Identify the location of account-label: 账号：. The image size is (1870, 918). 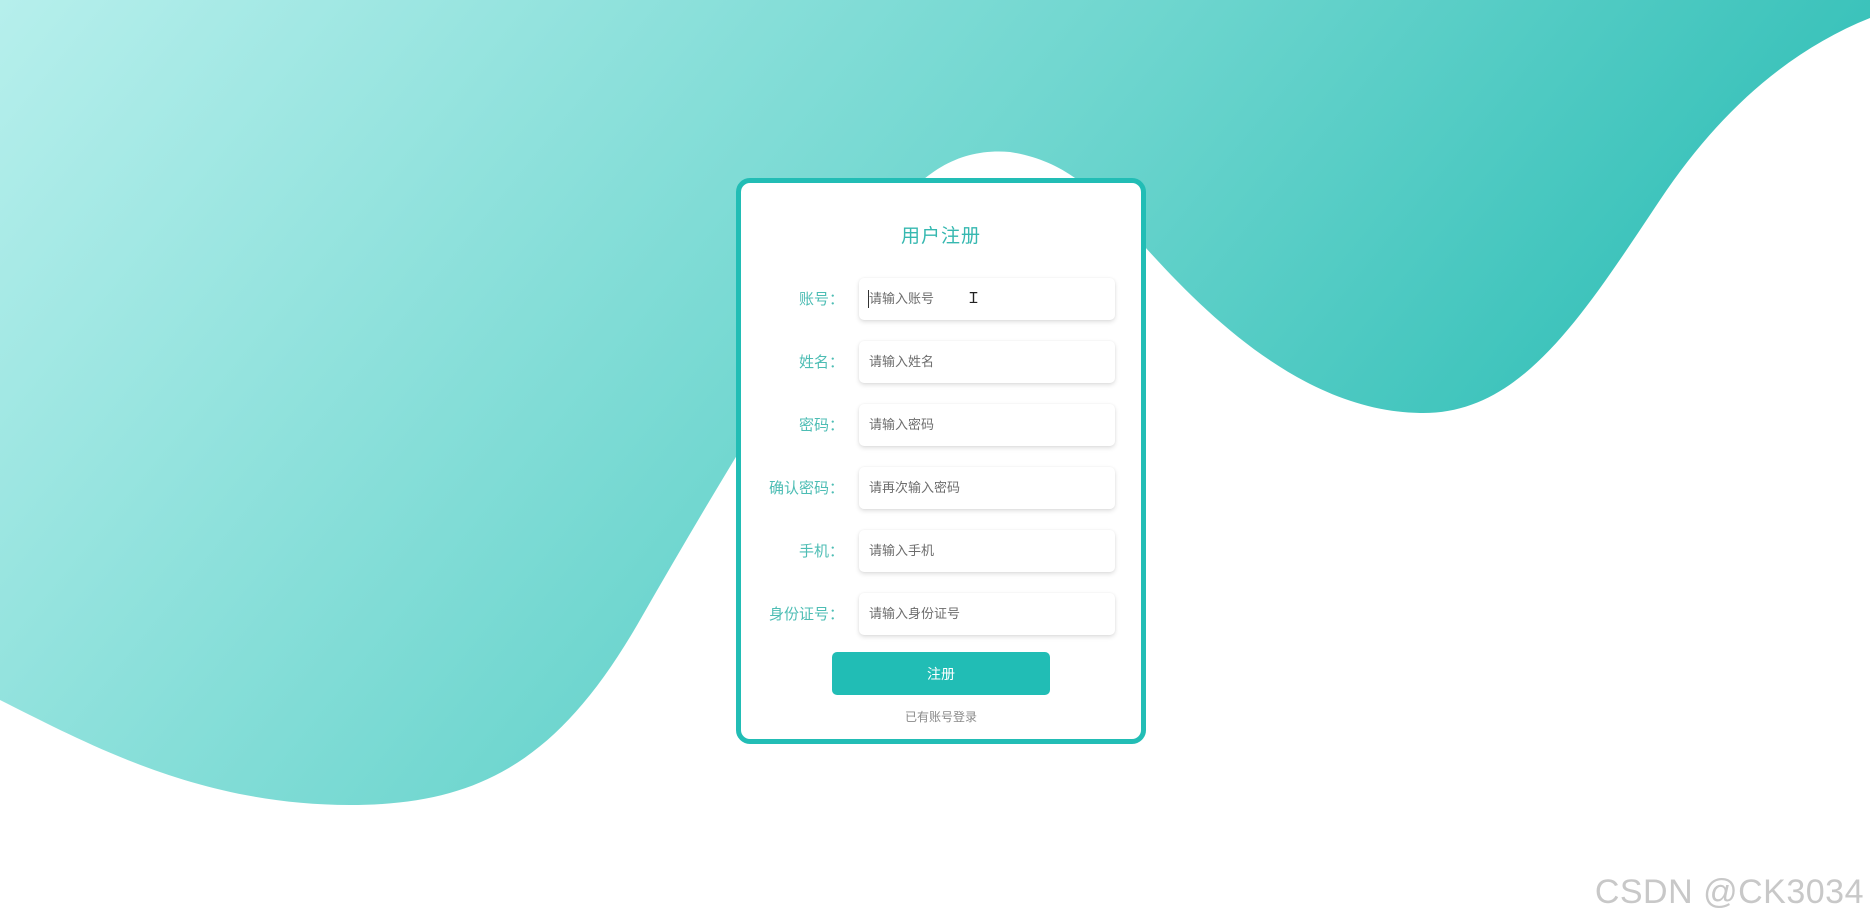
(821, 299).